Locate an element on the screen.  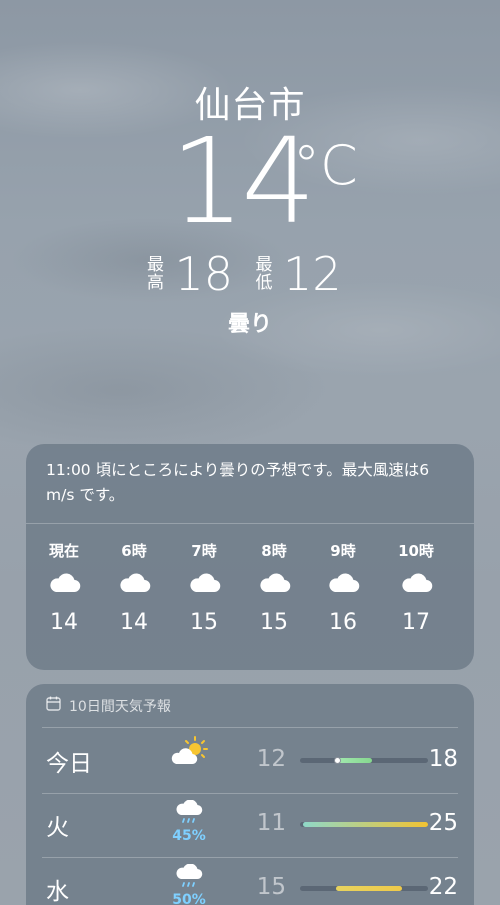
hour-label: 現在 is located at coordinates (63, 551).